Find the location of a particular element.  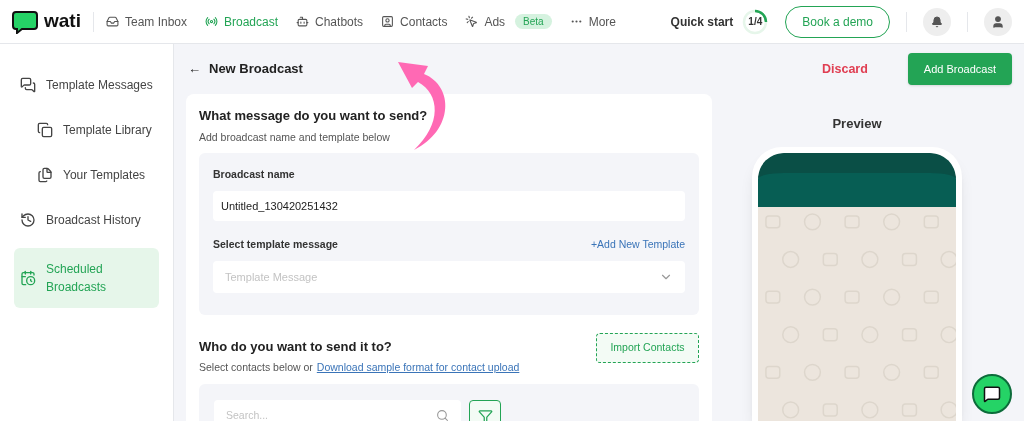

back-button: ← is located at coordinates (194, 69).